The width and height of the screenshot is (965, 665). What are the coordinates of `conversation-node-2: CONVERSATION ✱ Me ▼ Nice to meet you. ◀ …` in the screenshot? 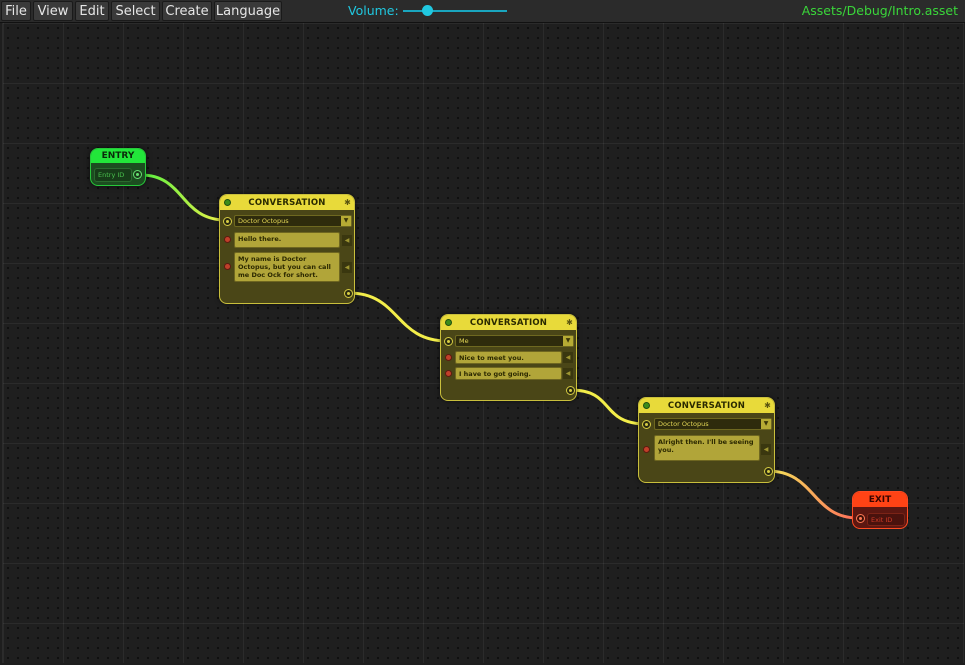 It's located at (508, 357).